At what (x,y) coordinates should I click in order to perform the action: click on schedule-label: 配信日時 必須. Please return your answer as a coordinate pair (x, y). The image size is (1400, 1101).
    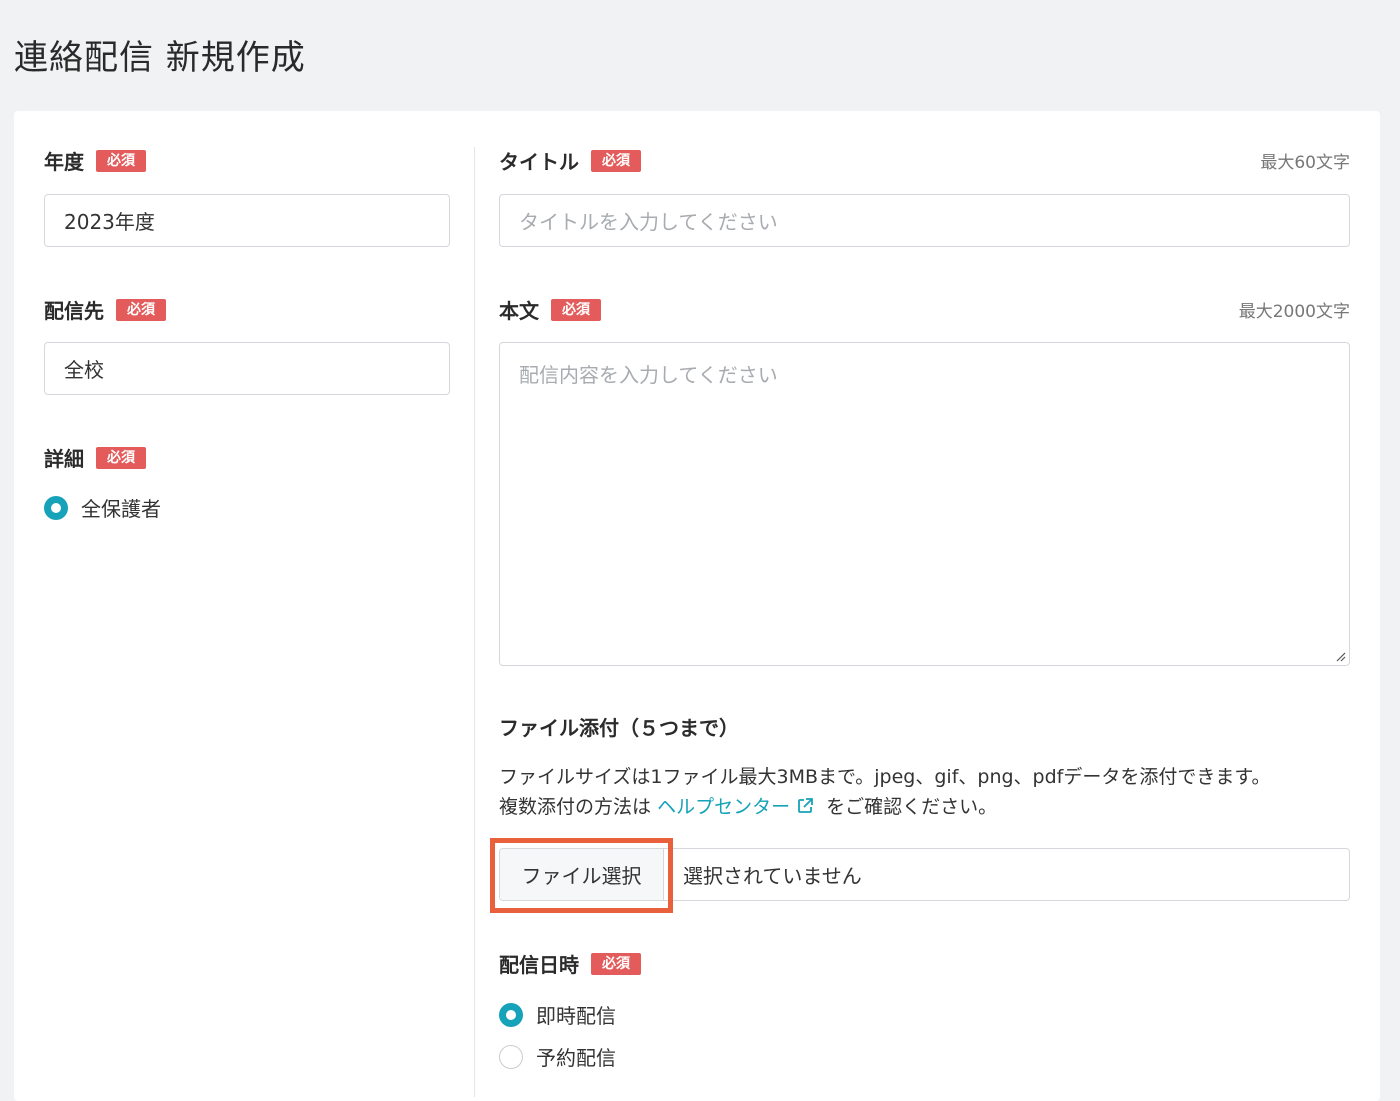
    Looking at the image, I should click on (570, 963).